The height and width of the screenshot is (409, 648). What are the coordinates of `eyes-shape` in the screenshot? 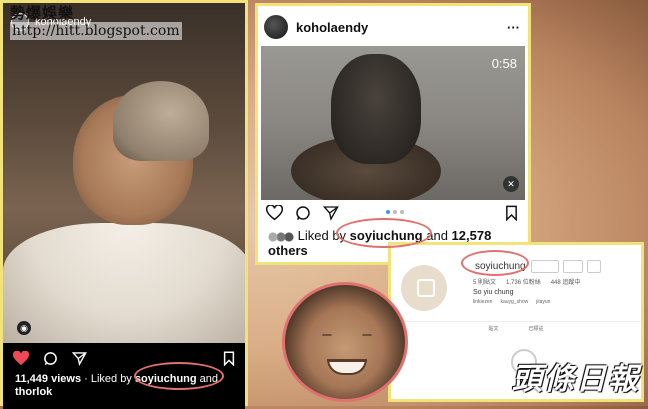 It's located at (347, 335).